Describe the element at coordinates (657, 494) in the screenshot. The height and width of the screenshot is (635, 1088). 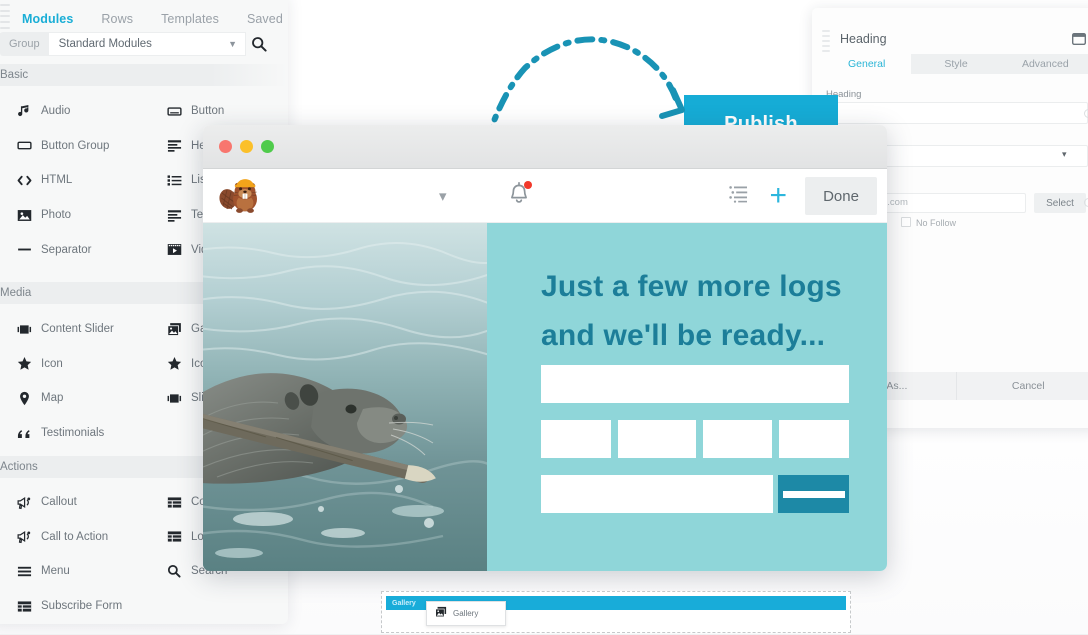
I see `form-input-bottom` at that location.